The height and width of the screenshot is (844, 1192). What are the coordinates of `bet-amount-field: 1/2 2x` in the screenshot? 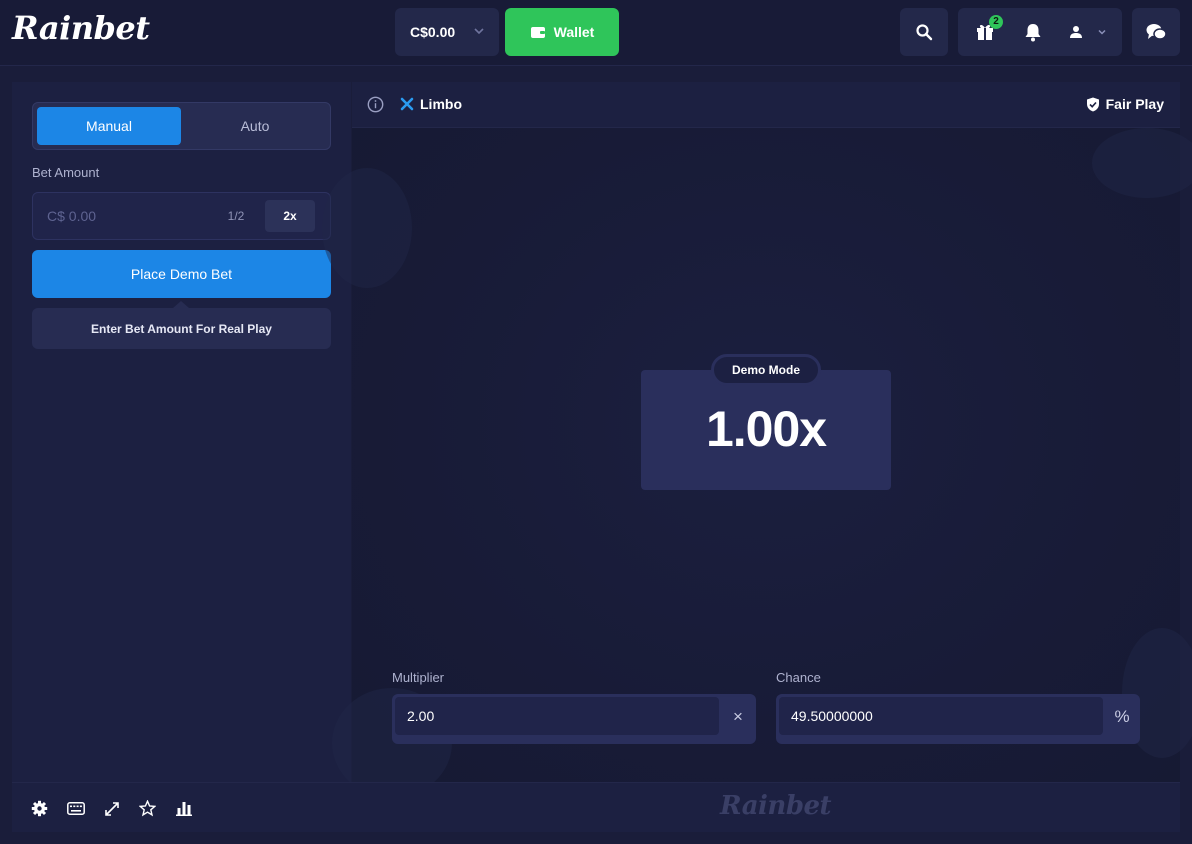 It's located at (181, 216).